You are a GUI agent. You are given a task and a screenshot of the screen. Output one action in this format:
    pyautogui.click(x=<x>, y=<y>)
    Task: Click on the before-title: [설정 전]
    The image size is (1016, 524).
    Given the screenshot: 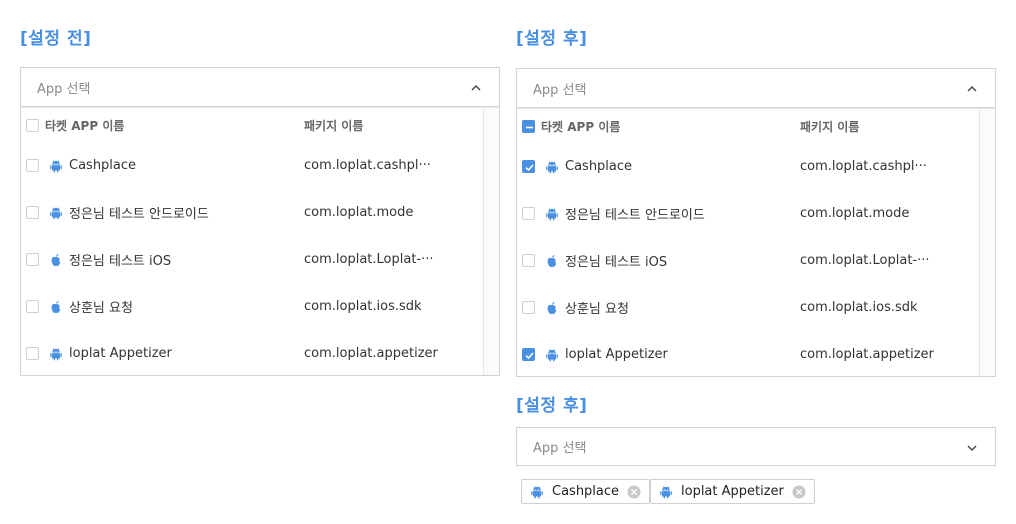 What is the action you would take?
    pyautogui.click(x=56, y=39)
    